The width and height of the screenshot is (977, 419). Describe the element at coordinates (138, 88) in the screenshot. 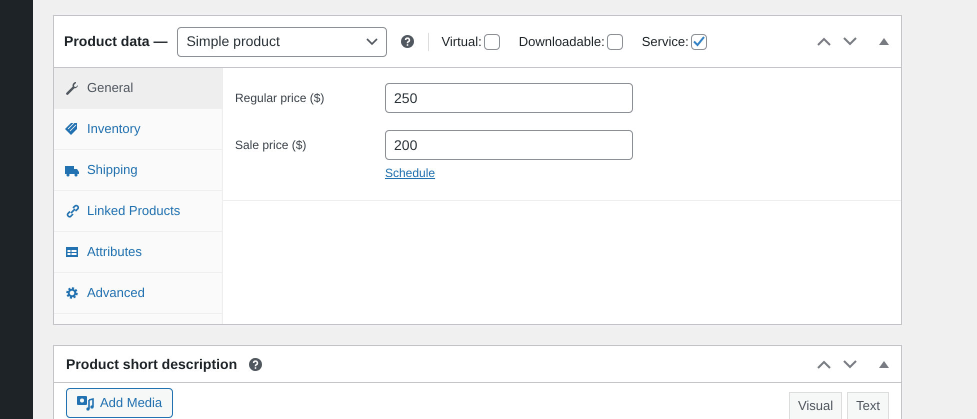

I see `product-tab: General` at that location.